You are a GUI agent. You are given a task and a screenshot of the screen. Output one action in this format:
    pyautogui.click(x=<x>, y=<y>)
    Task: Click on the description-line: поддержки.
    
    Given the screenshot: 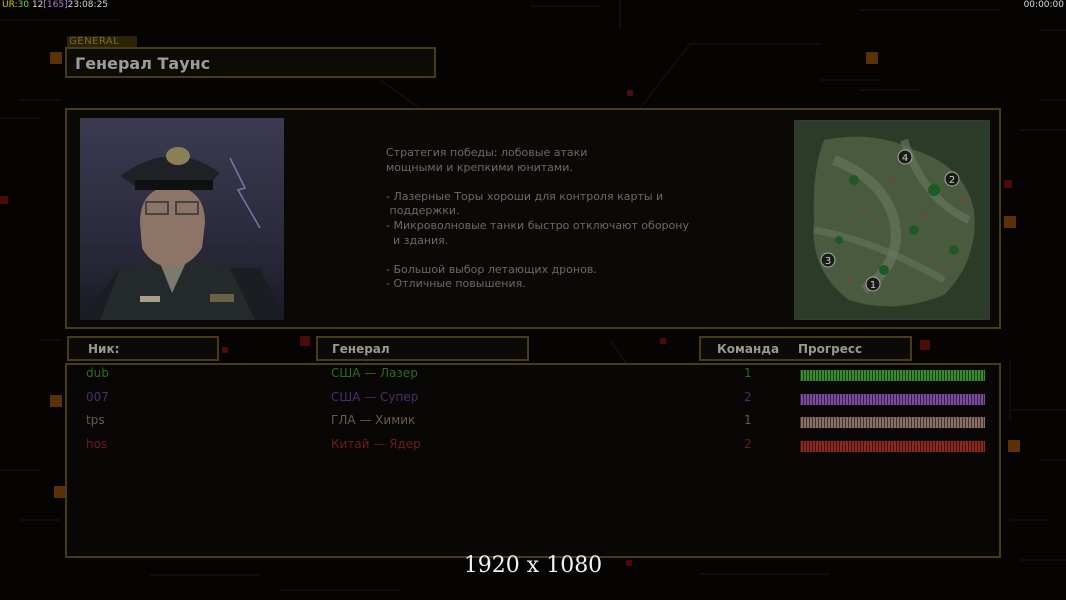 What is the action you would take?
    pyautogui.click(x=423, y=211)
    